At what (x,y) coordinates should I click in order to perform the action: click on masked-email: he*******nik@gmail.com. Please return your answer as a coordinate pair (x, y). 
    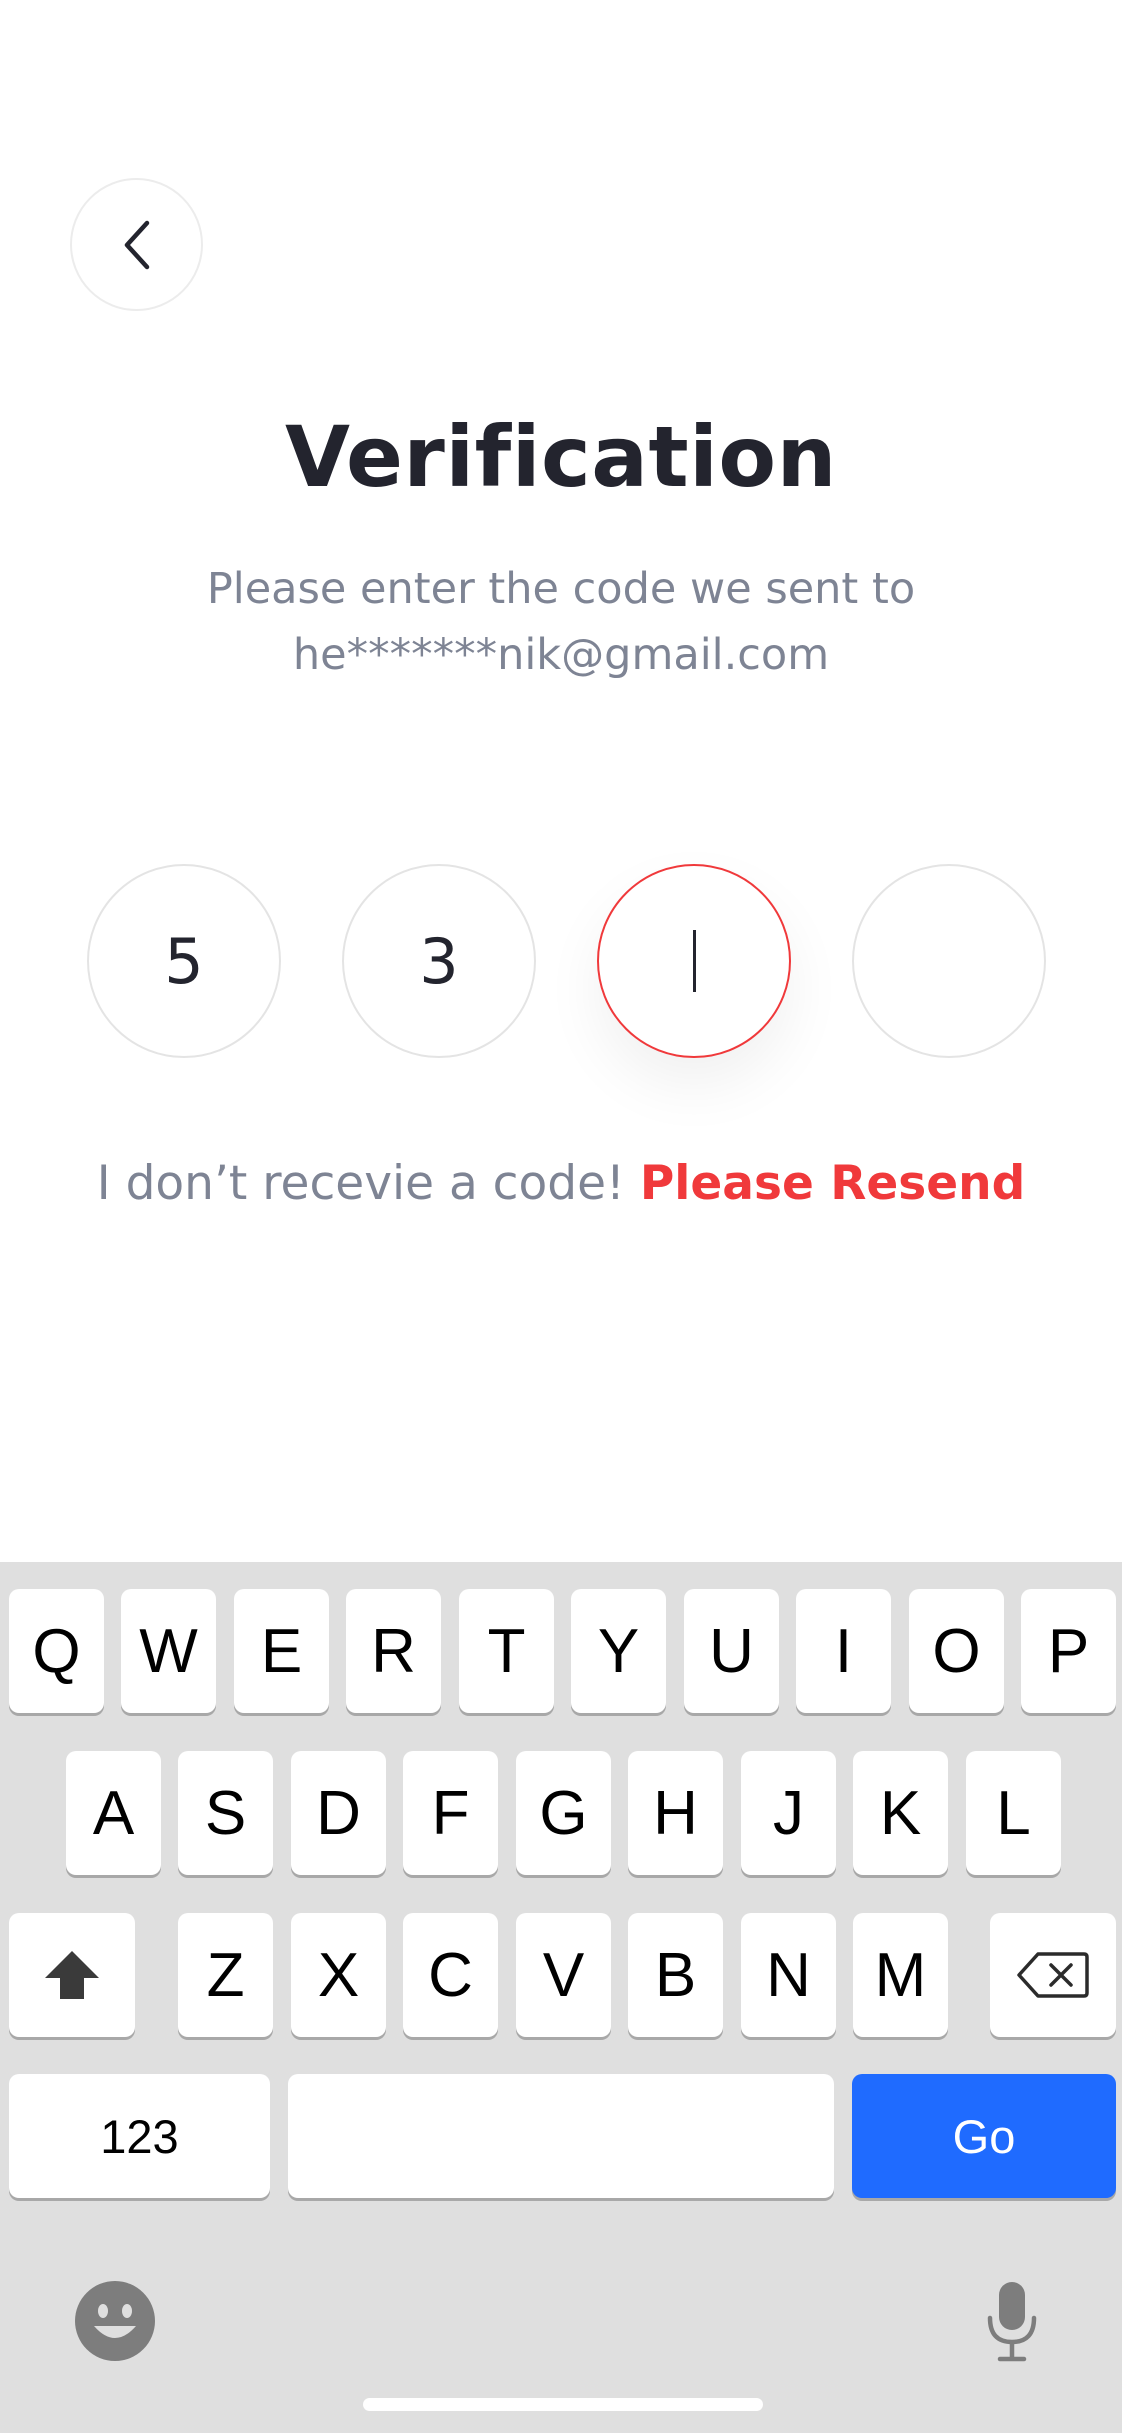
    Looking at the image, I should click on (561, 655).